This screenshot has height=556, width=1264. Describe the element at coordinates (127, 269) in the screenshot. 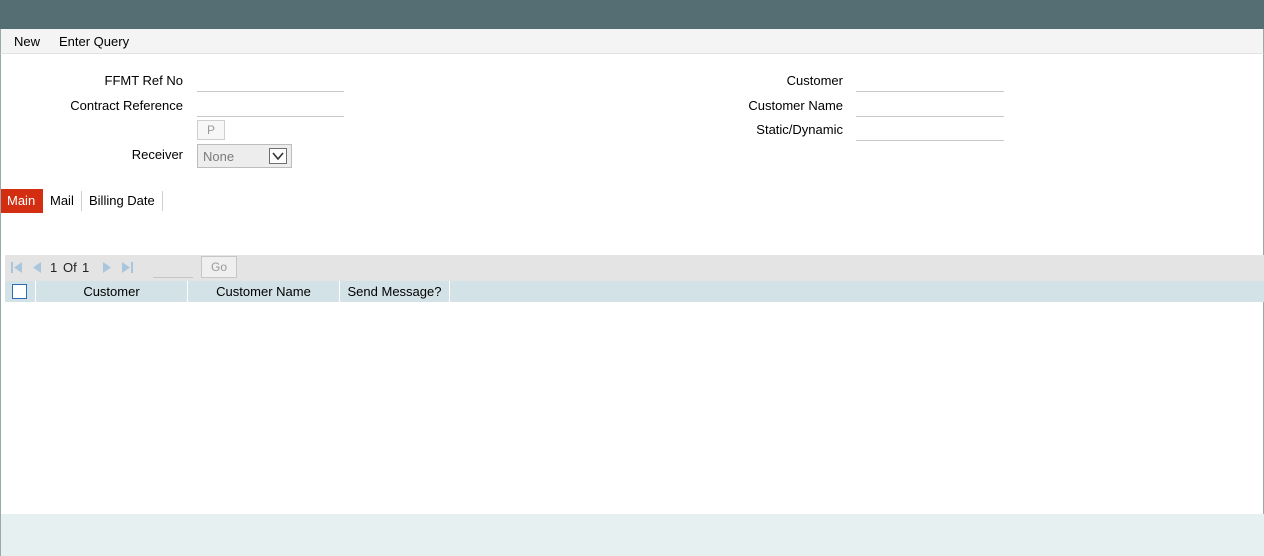

I see `last-page-icon` at that location.